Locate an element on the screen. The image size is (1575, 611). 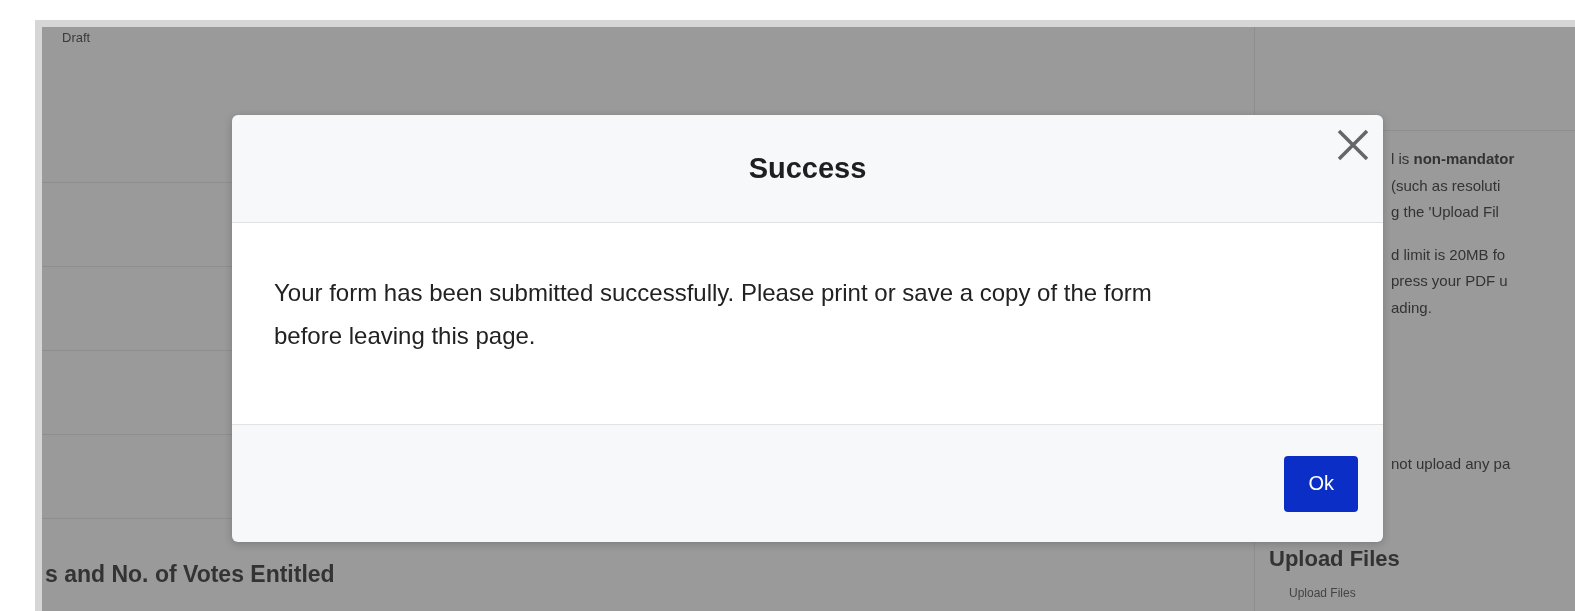
note-text: l is non-mandator is located at coordinates (1453, 159).